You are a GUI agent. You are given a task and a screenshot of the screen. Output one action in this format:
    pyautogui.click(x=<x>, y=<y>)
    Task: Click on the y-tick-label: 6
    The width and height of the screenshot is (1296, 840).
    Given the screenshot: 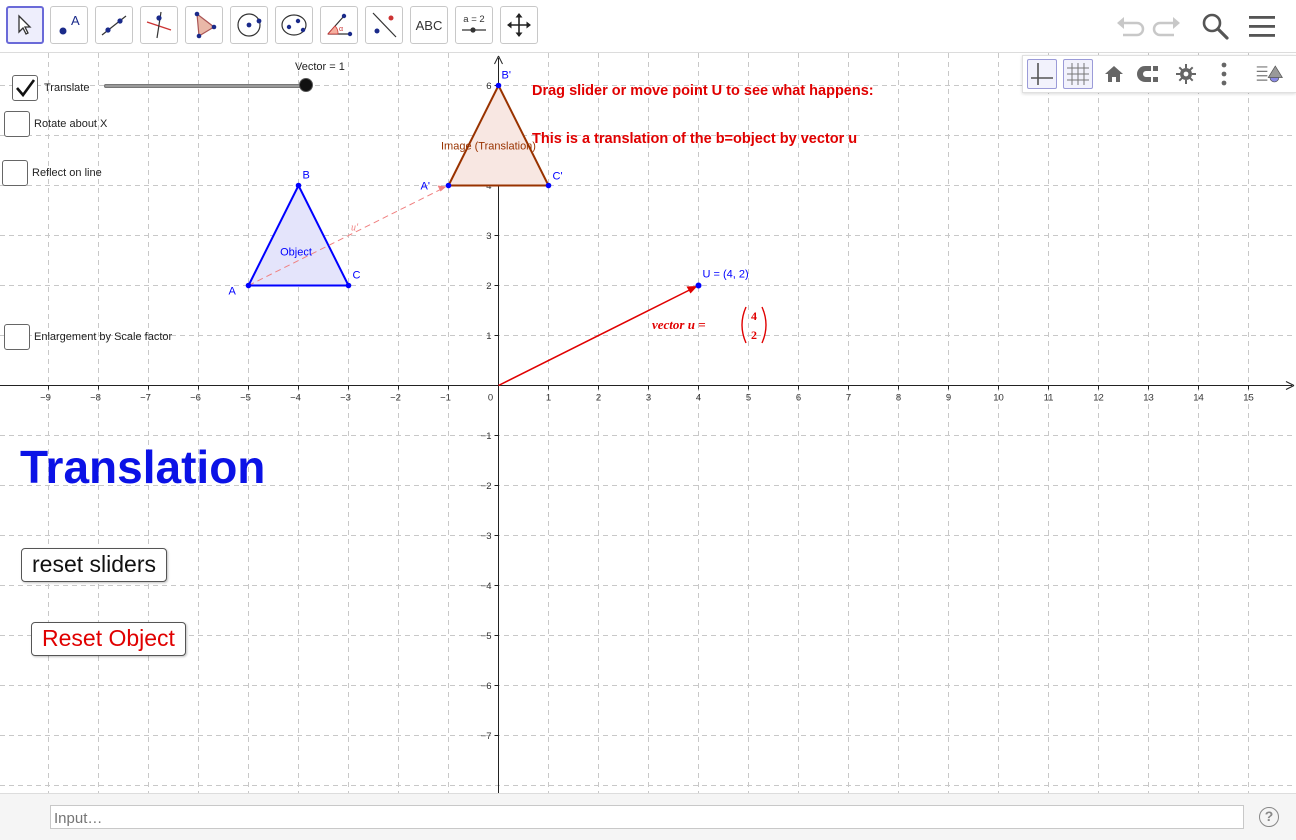 What is the action you would take?
    pyautogui.click(x=488, y=86)
    